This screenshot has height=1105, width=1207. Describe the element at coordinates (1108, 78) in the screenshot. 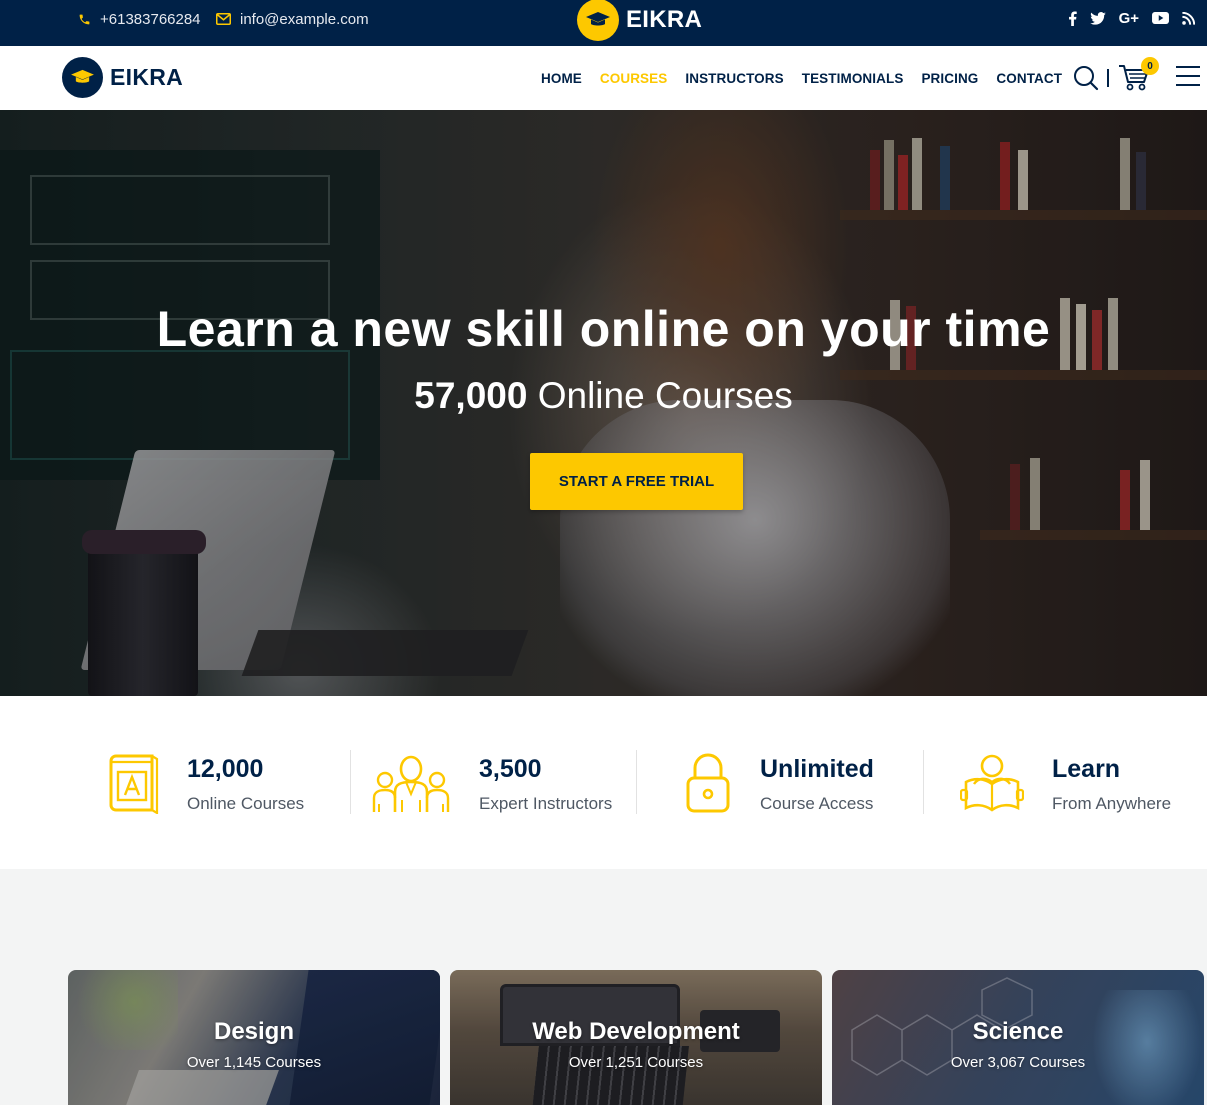

I see `nav-divider` at that location.